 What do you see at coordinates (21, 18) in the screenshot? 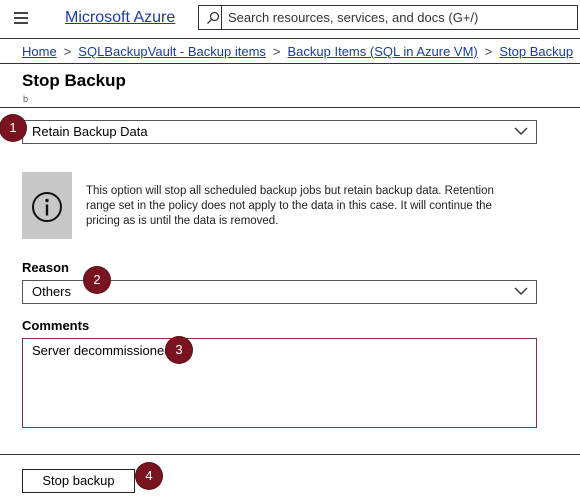
I see `hamburger-menu-icon` at bounding box center [21, 18].